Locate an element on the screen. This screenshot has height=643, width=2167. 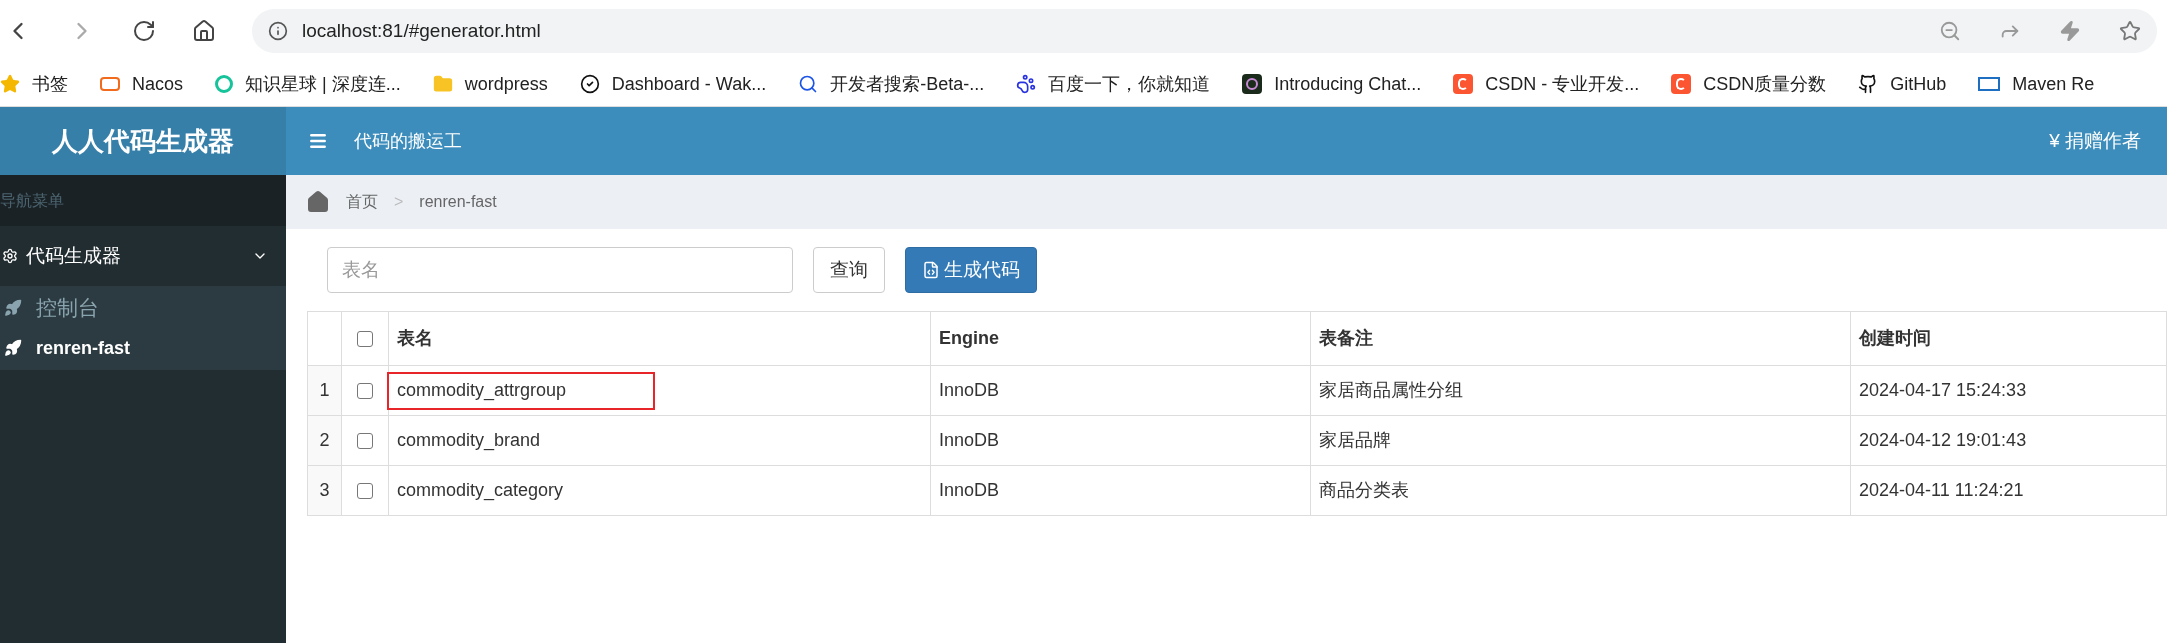
ring-logo-icon is located at coordinates (224, 84).